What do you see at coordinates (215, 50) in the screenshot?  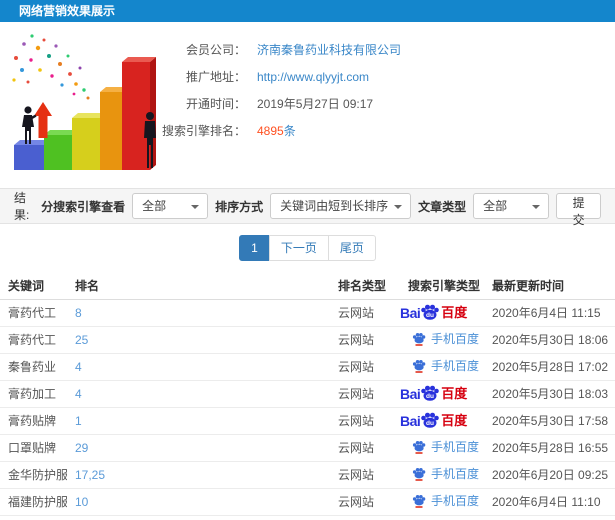 I see `company-label: 会员公司：` at bounding box center [215, 50].